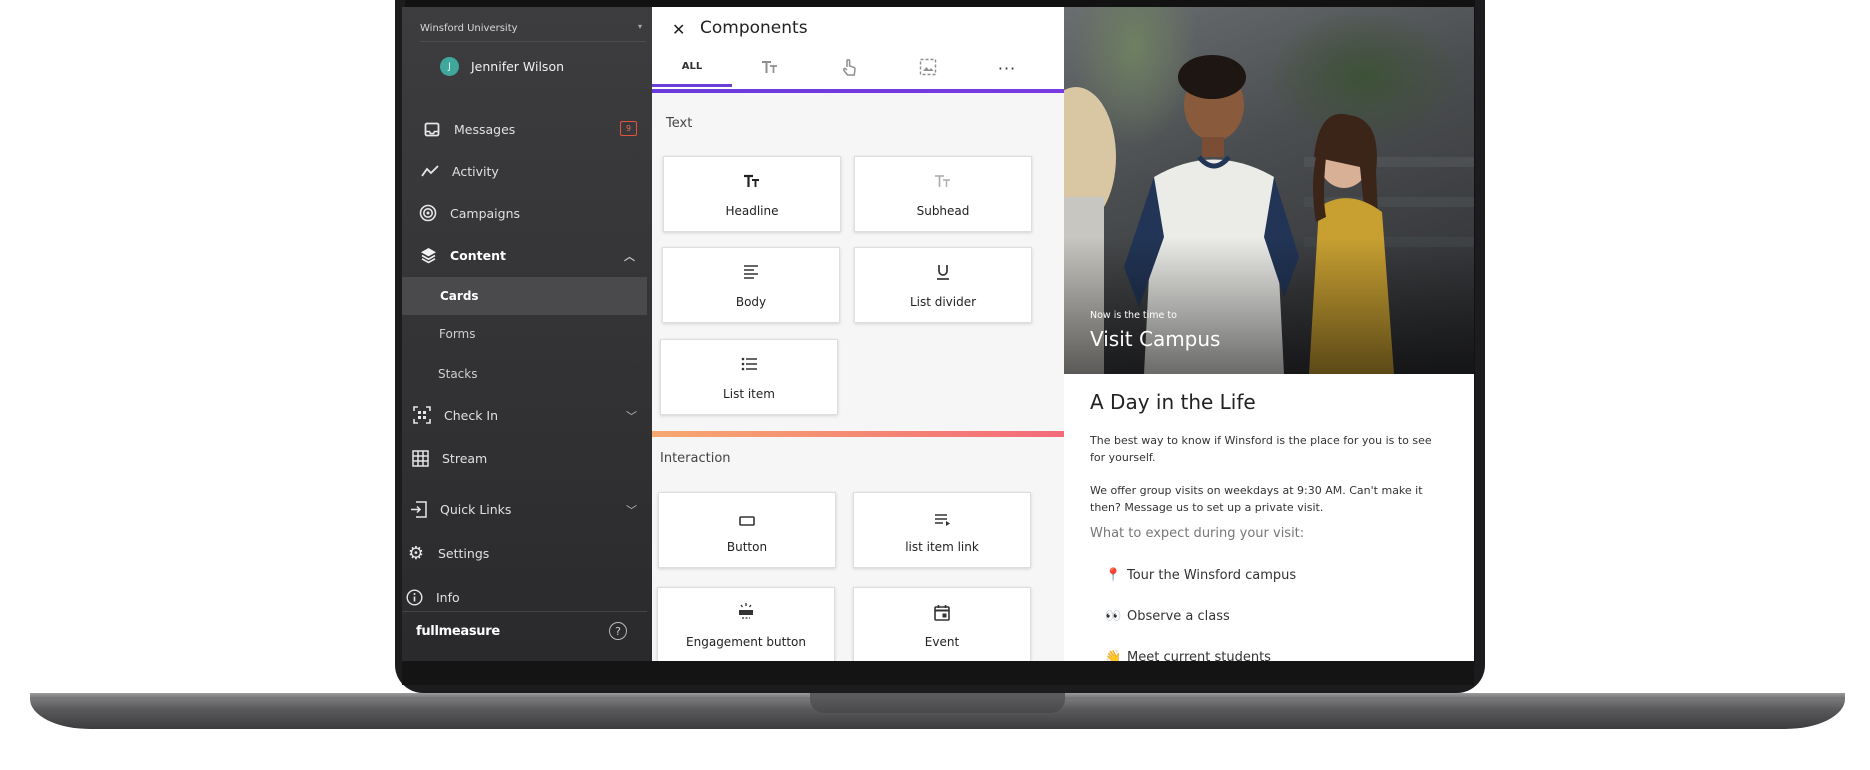 The image size is (1870, 770). I want to click on sidebar-item-quick-links: Quick Links ﹀, so click(522, 509).